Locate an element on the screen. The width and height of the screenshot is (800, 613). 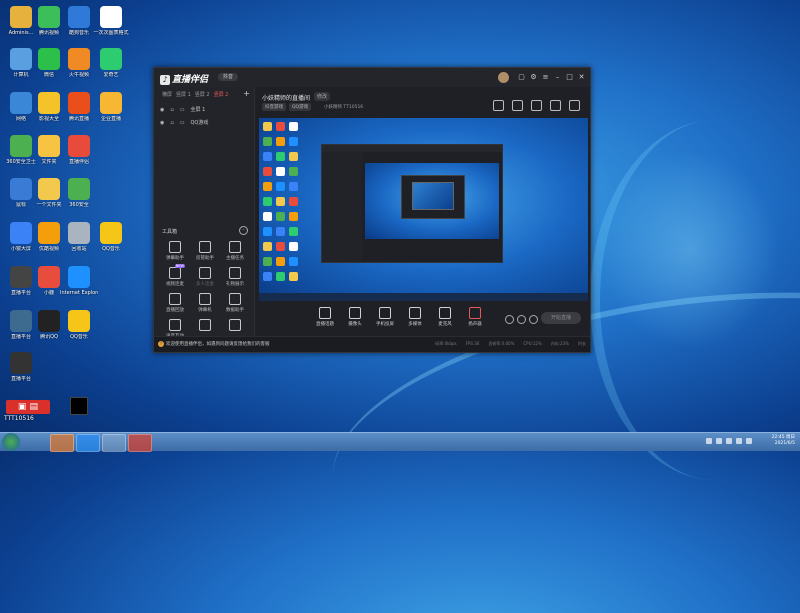
desktop-icon: 直播平台 is located at coordinates (21, 367).